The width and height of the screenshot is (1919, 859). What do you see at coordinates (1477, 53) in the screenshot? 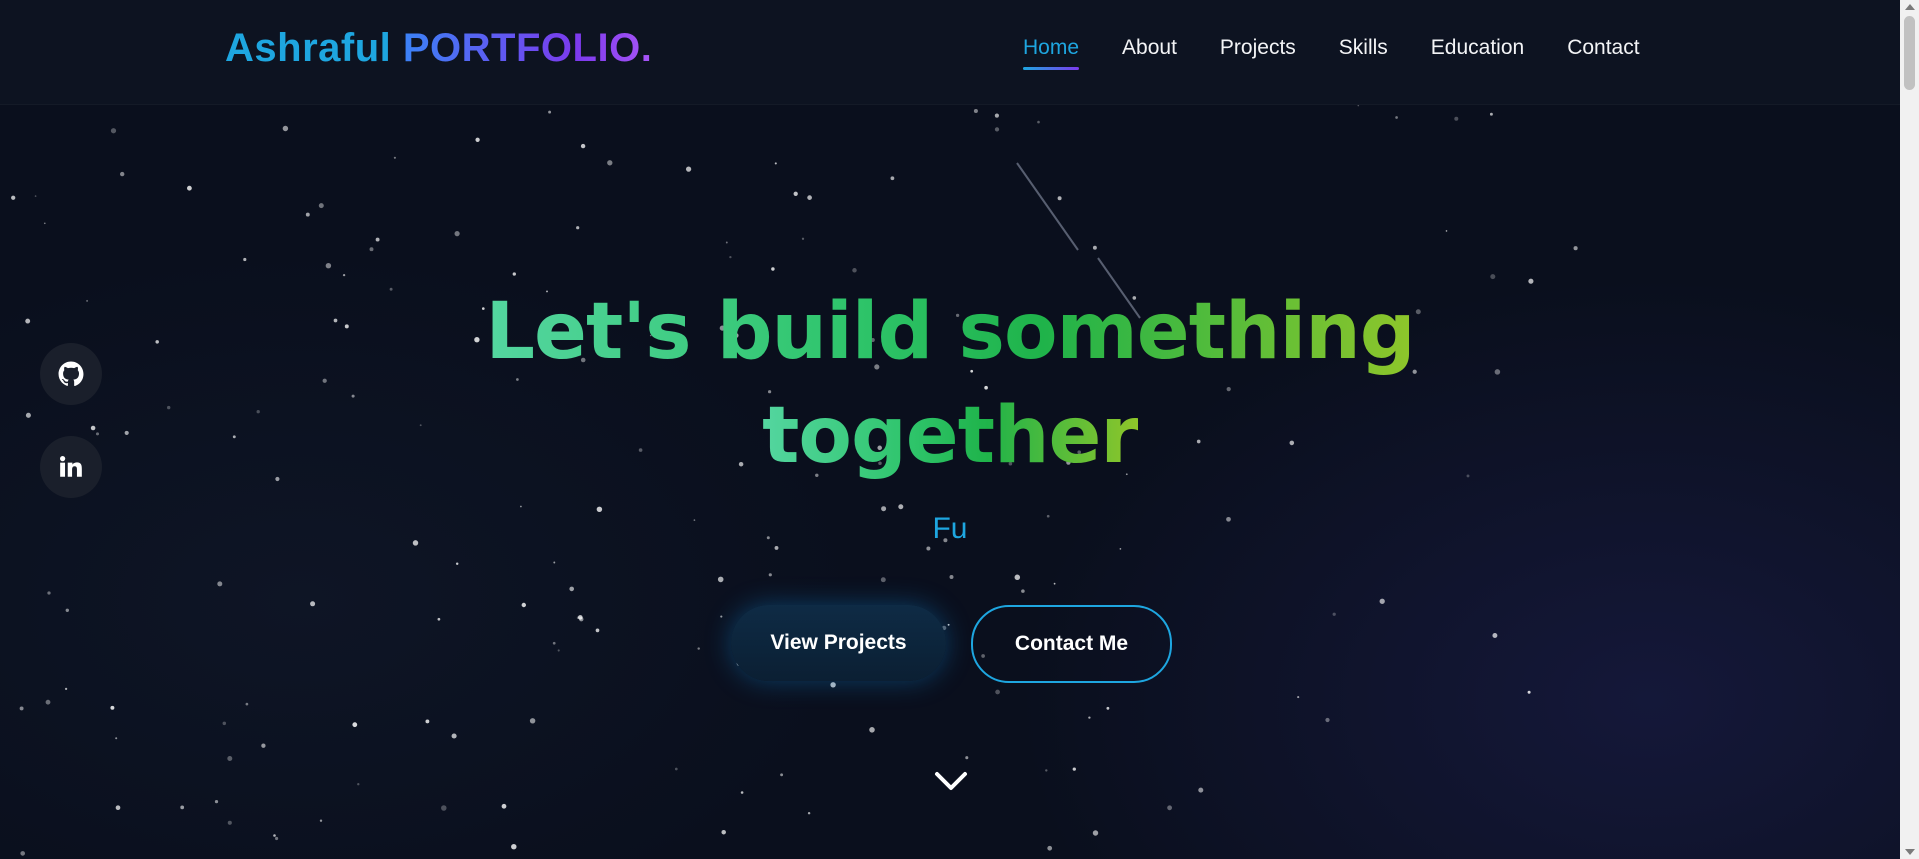
I see `nav-education: Education` at bounding box center [1477, 53].